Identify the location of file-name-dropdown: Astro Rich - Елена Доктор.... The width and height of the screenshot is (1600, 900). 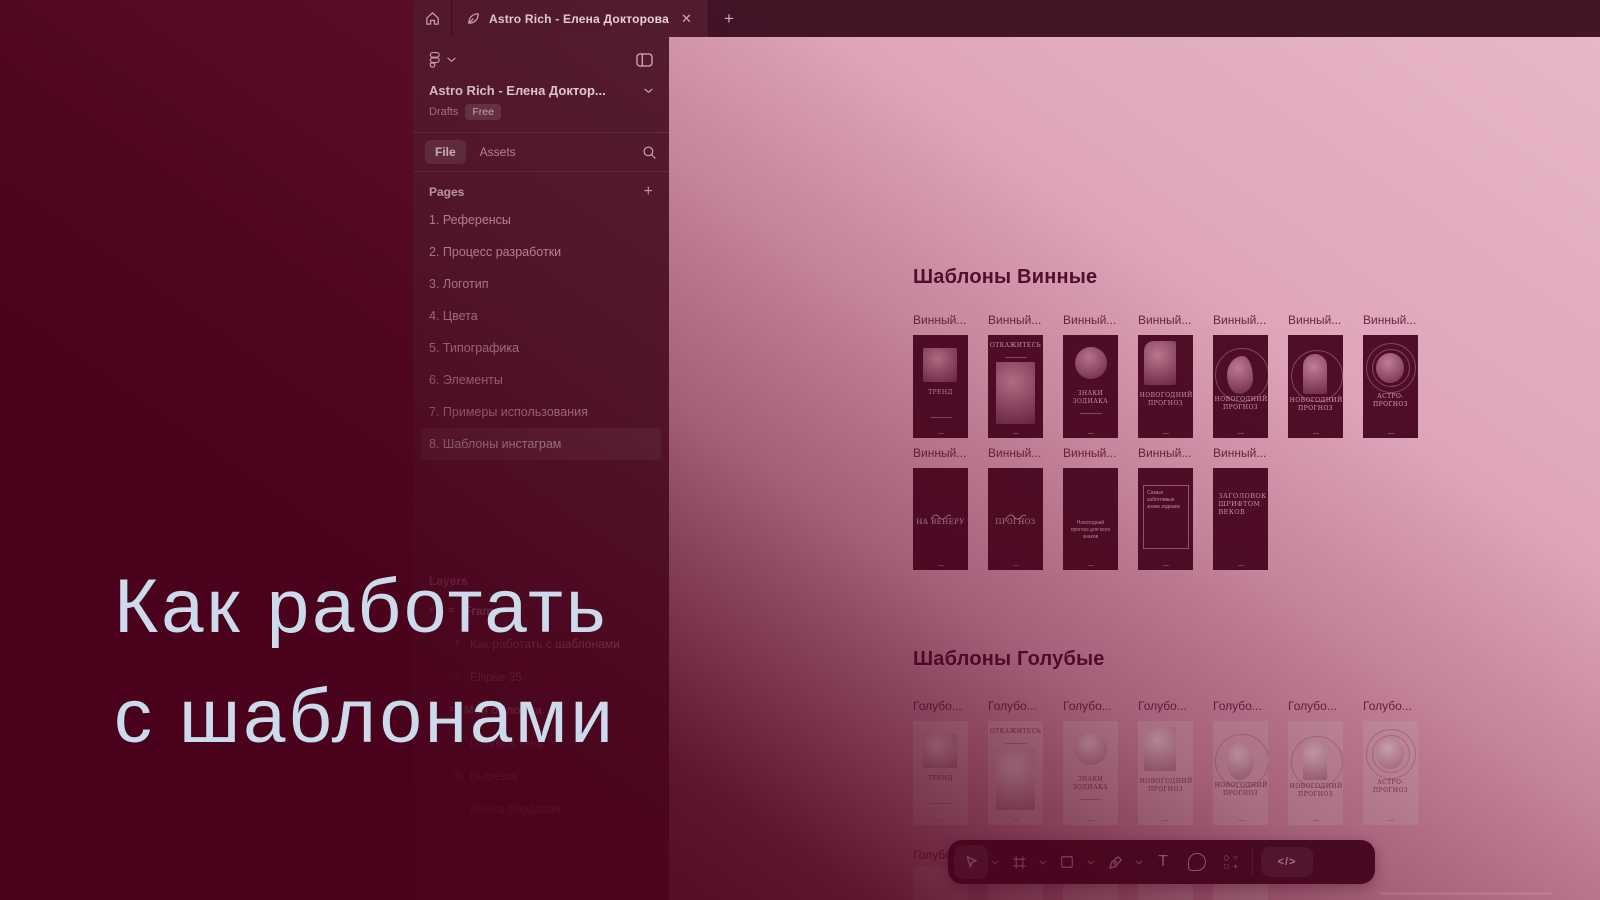
(541, 86).